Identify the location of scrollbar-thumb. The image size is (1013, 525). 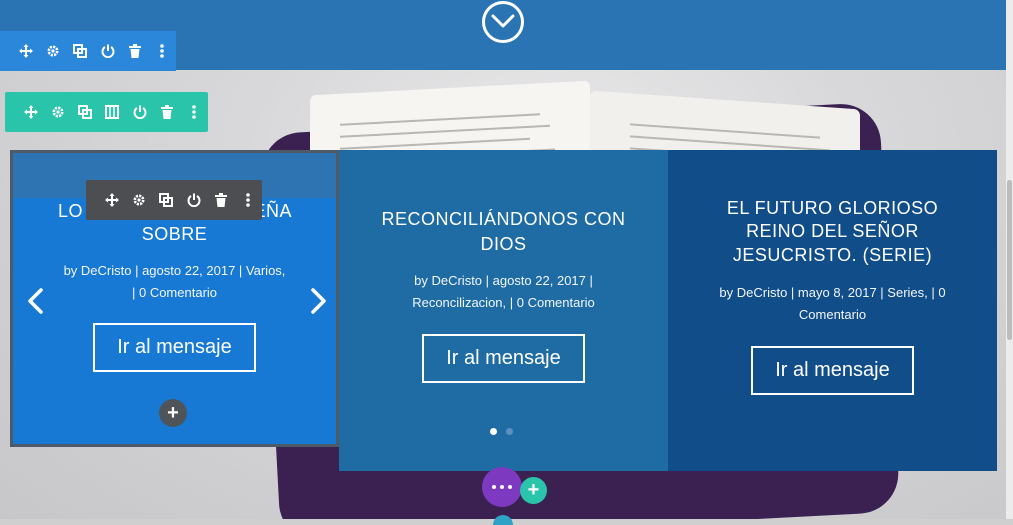
(1009, 260).